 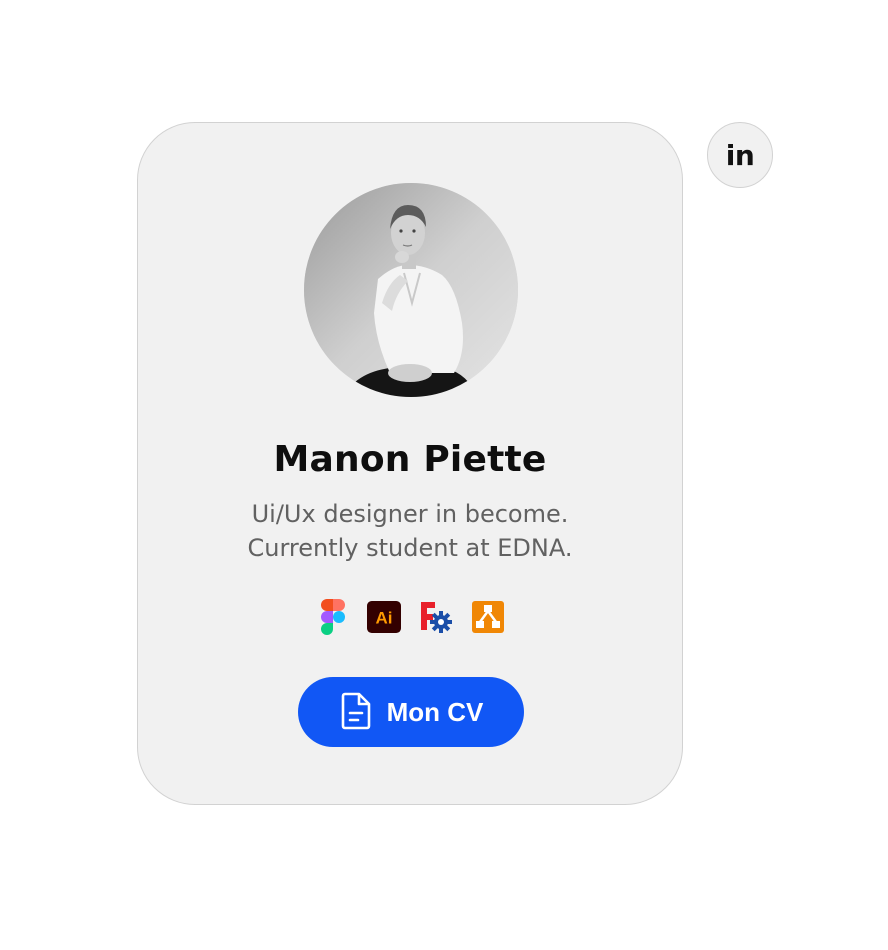 I want to click on profile-photo, so click(x=411, y=290).